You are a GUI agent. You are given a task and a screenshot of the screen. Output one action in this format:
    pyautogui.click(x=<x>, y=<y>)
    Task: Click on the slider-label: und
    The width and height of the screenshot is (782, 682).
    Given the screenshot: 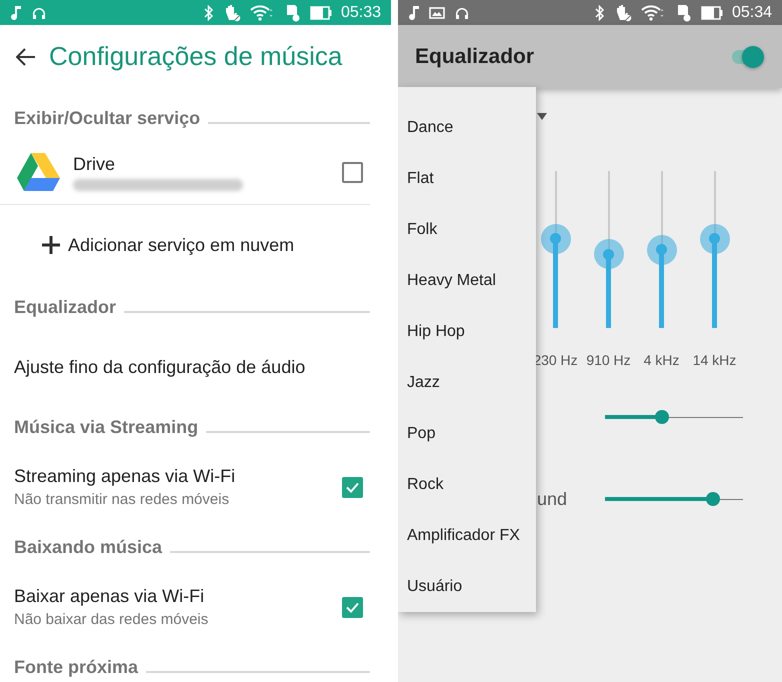 What is the action you would take?
    pyautogui.click(x=552, y=498)
    